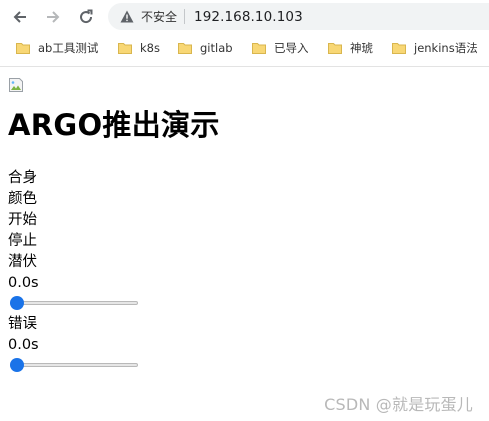  I want to click on warning-triangle-icon, so click(127, 17).